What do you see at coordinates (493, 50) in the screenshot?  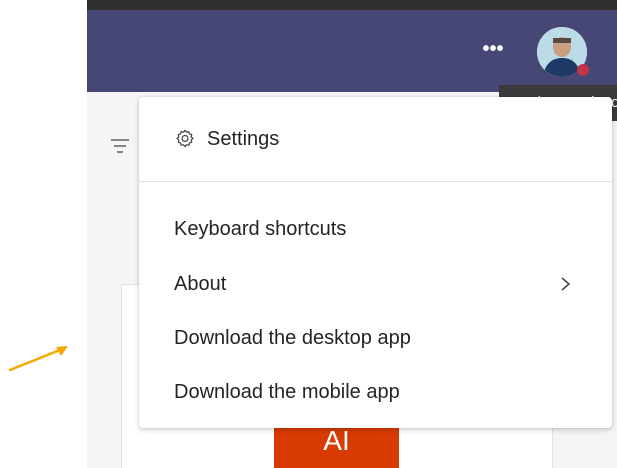 I see `more-options-button: •••` at bounding box center [493, 50].